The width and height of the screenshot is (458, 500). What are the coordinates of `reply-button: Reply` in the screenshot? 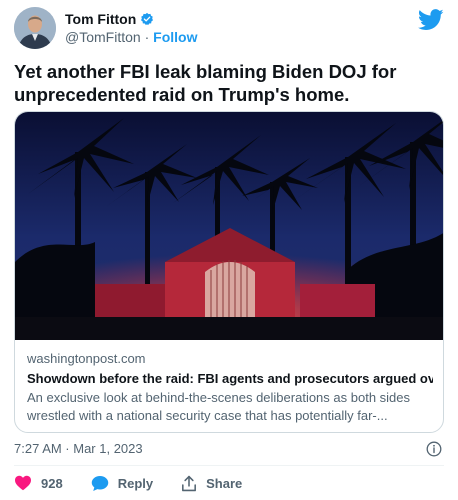 It's located at (122, 483).